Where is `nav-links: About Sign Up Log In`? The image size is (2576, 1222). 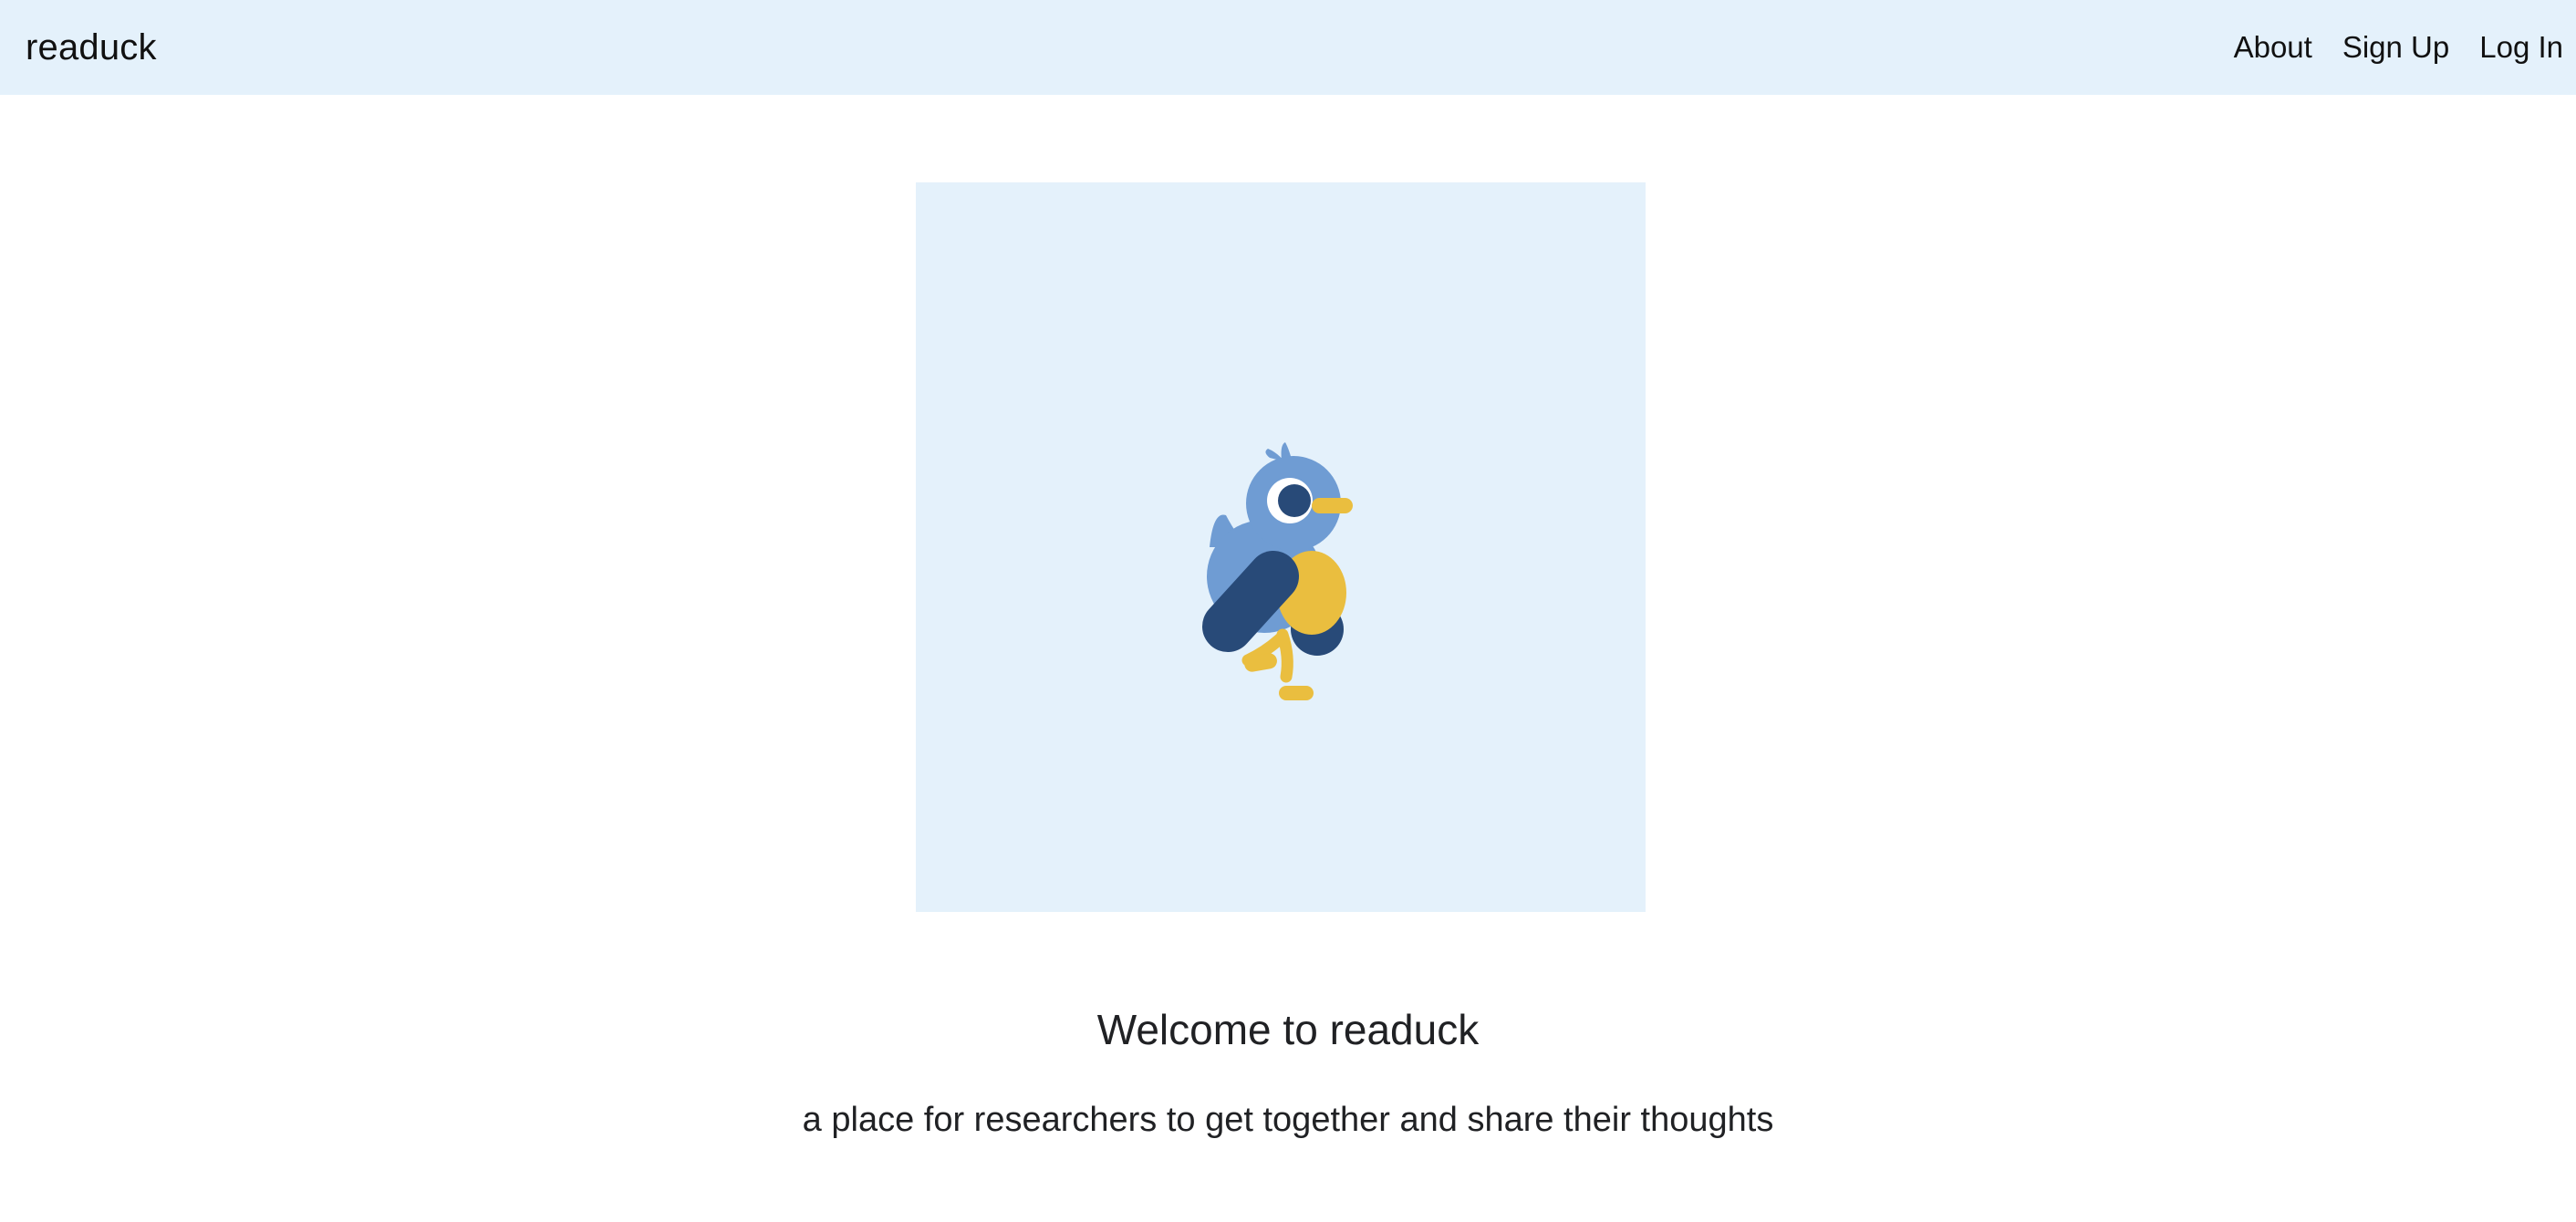
nav-links: About Sign Up Log In is located at coordinates (2383, 47).